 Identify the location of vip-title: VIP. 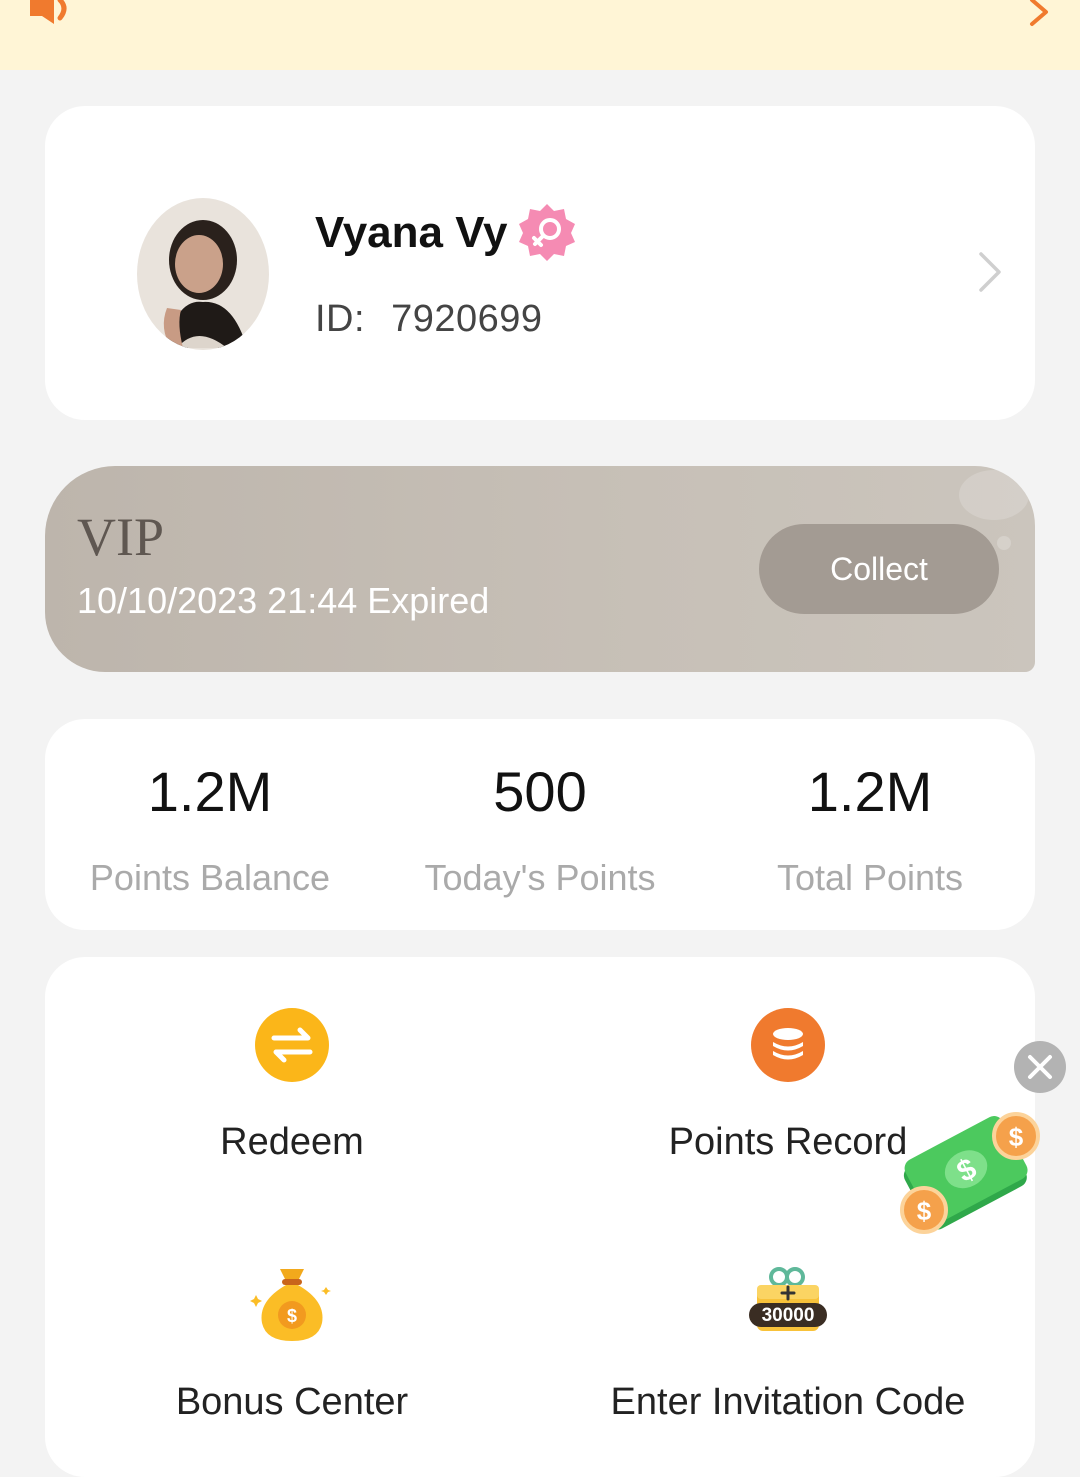
(121, 537).